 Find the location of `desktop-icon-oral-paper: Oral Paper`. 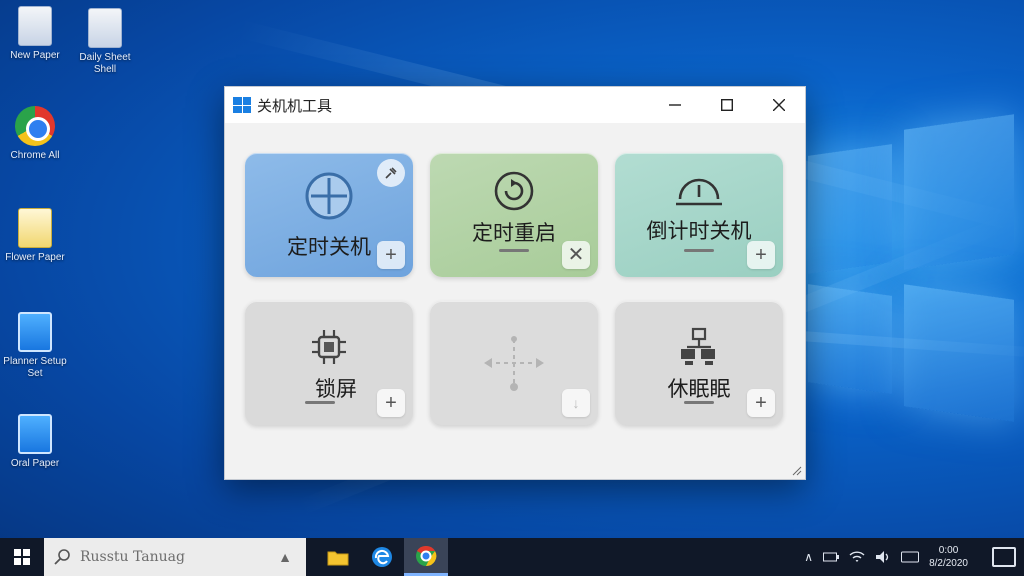

desktop-icon-oral-paper: Oral Paper is located at coordinates (35, 442).